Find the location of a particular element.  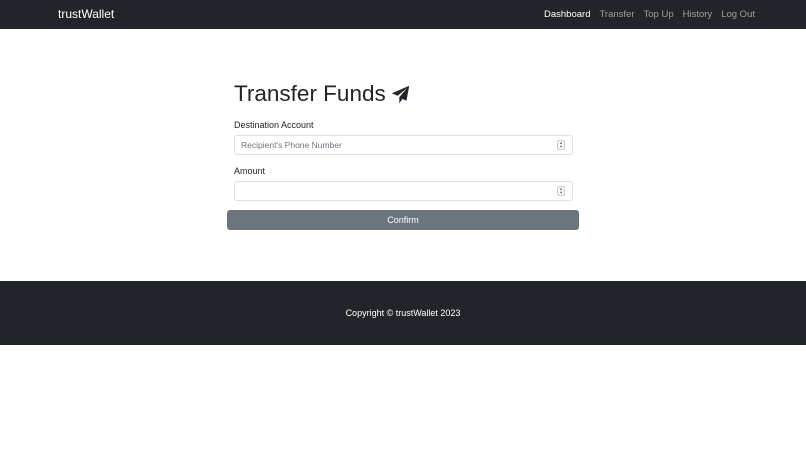

copyright-text: Copyright © trustWallet 2023 is located at coordinates (403, 313).